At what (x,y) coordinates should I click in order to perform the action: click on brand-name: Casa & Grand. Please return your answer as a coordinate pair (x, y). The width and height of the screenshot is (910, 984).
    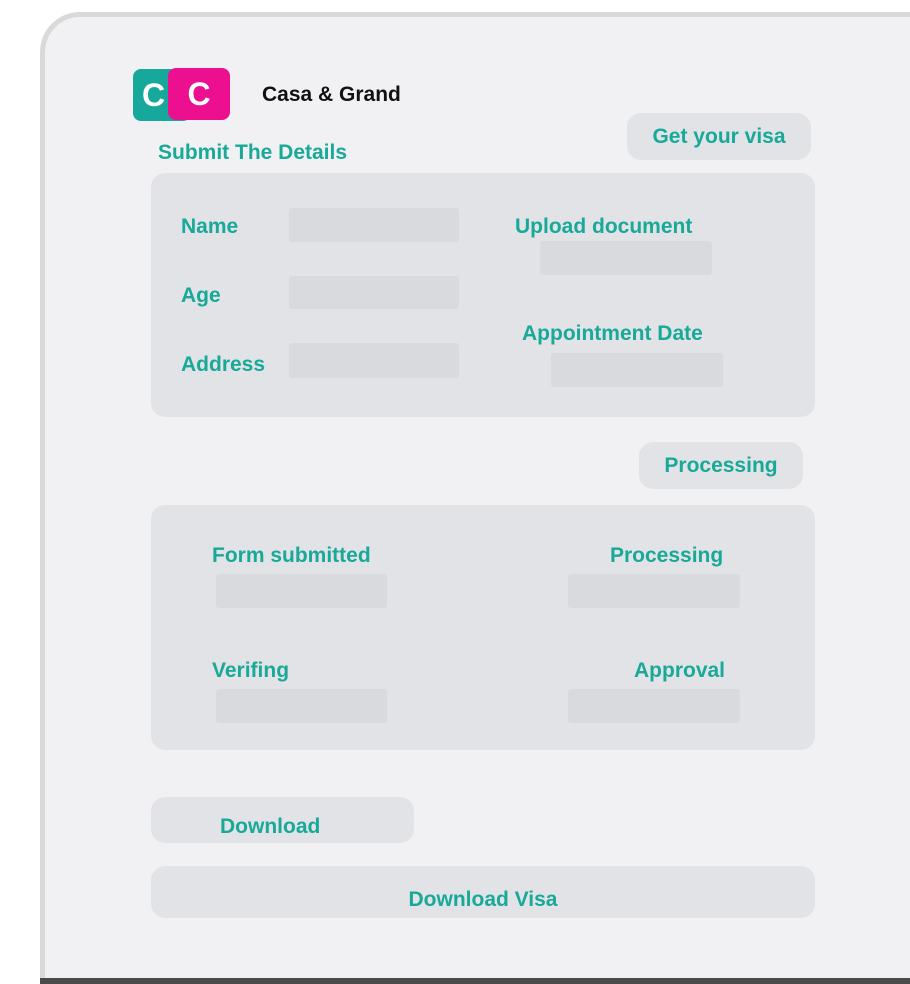
    Looking at the image, I should click on (331, 94).